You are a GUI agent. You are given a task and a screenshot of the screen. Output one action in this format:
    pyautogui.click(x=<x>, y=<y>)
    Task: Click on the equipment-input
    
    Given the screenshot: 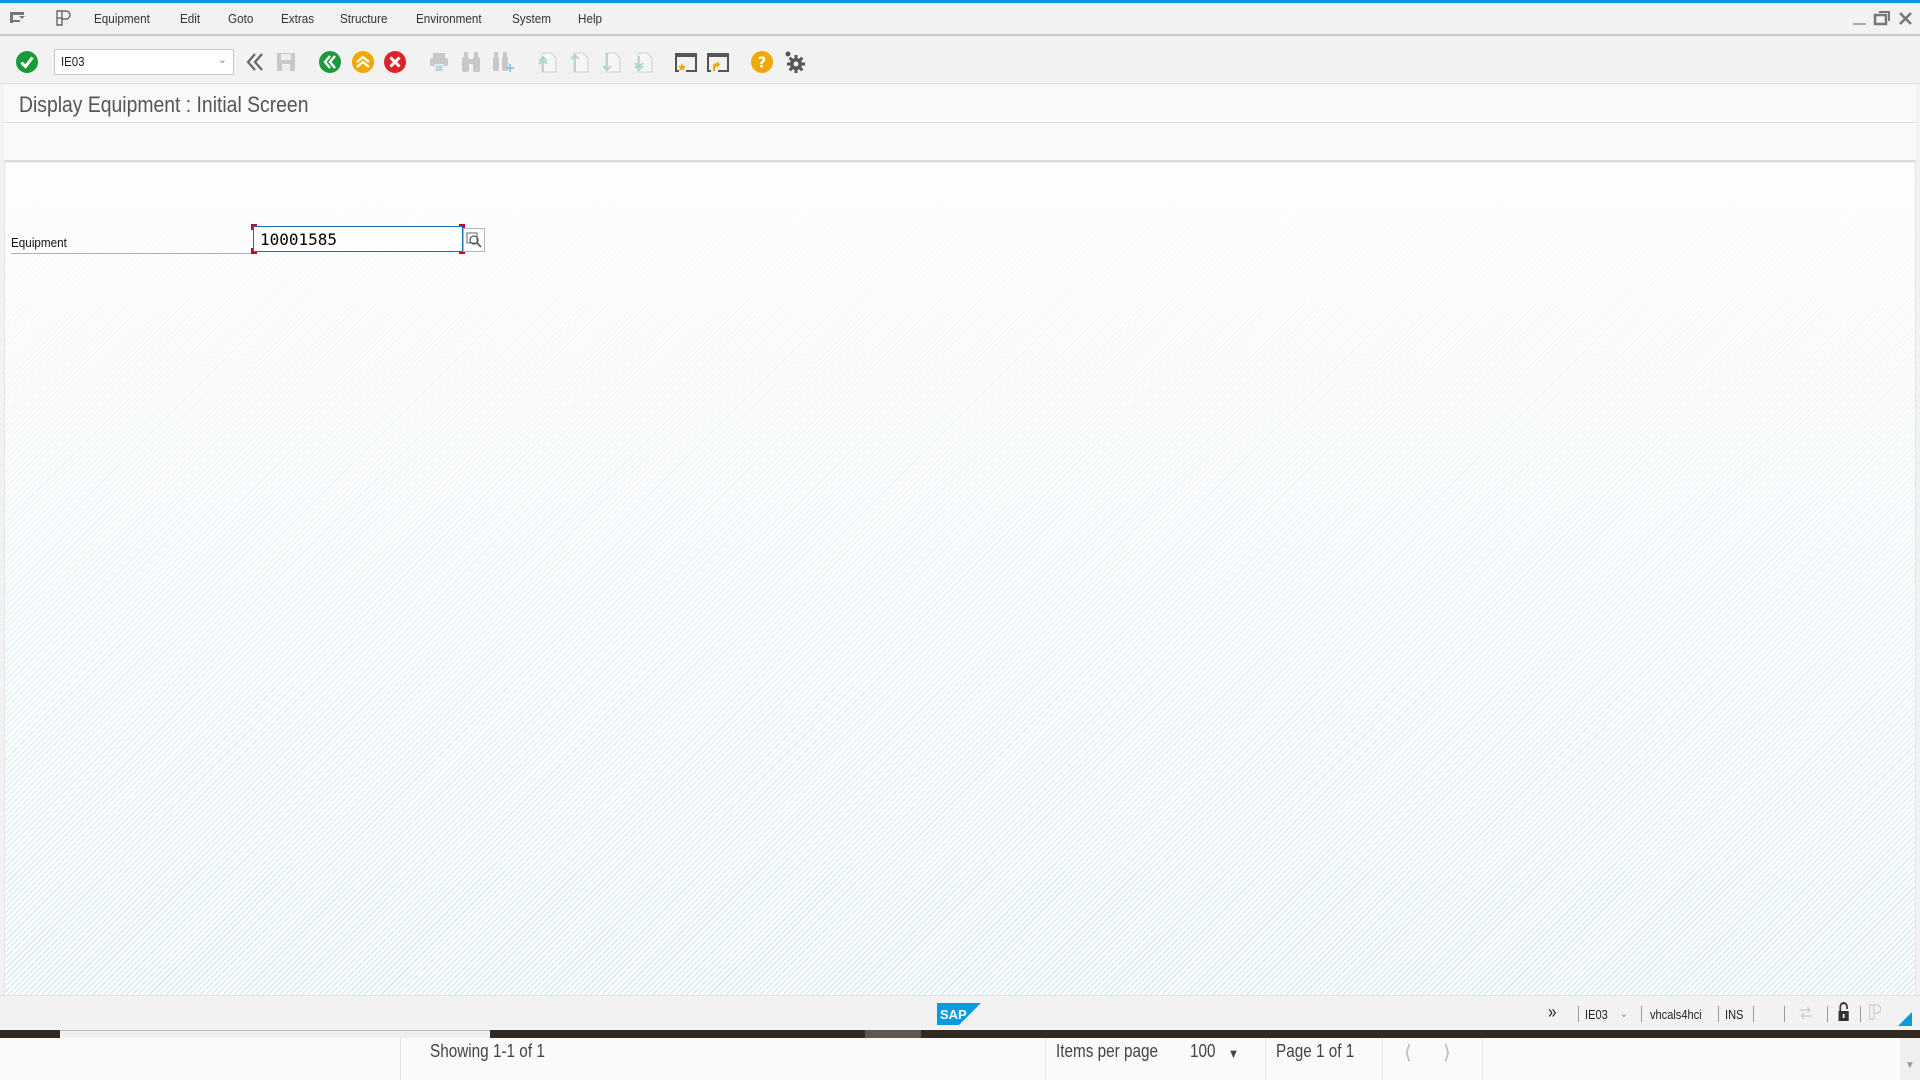 What is the action you would take?
    pyautogui.click(x=358, y=239)
    